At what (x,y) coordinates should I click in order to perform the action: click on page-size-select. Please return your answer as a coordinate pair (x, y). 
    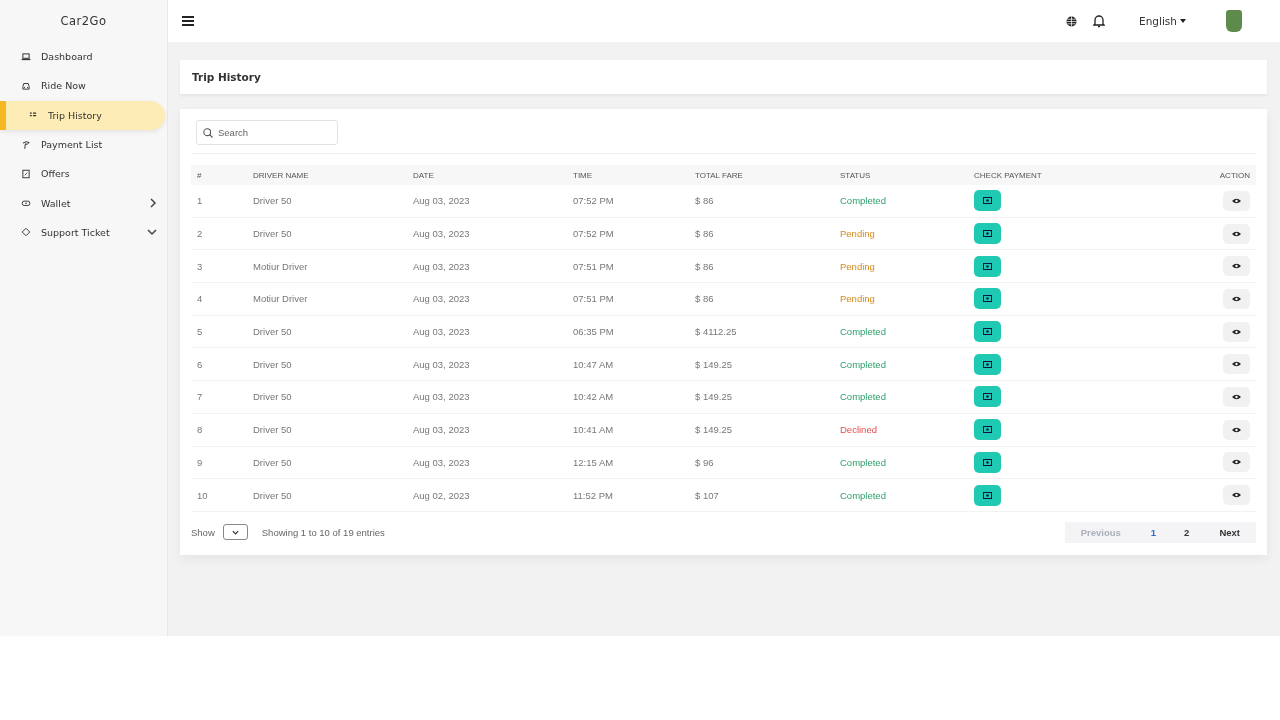
    Looking at the image, I should click on (235, 532).